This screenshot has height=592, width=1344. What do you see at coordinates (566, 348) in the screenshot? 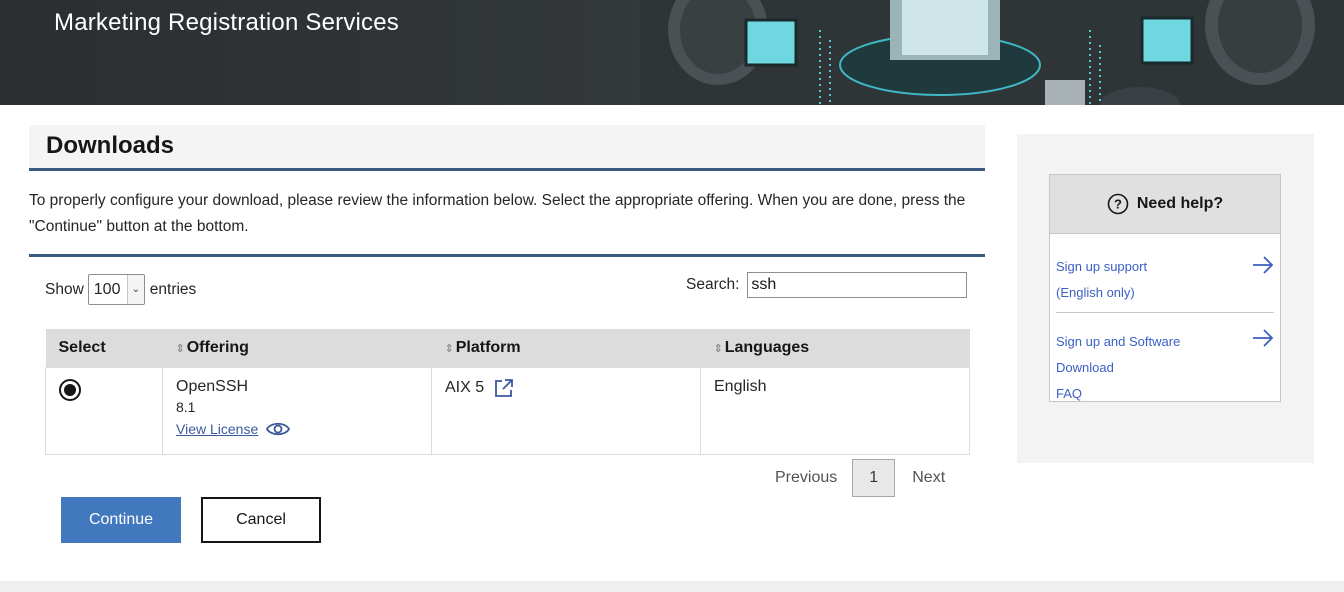
I see `column-header-platform: ⇕ Platform` at bounding box center [566, 348].